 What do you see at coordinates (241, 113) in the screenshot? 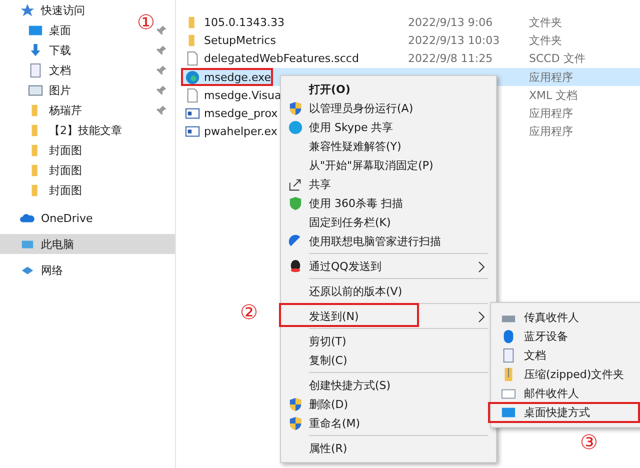
I see `file-name: msedge_prox` at bounding box center [241, 113].